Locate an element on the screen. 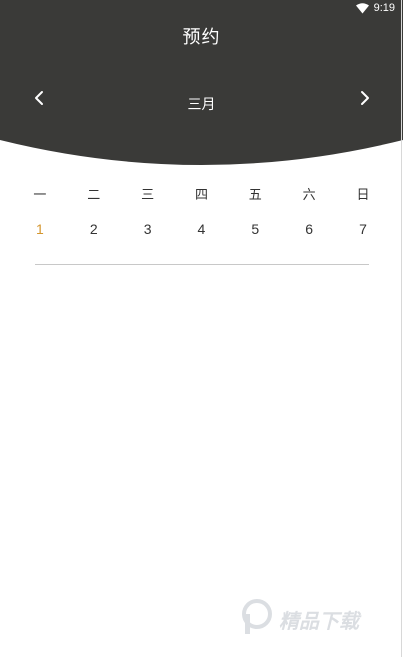 Image resolution: width=403 pixels, height=657 pixels. weekday-label: 一 is located at coordinates (40, 195).